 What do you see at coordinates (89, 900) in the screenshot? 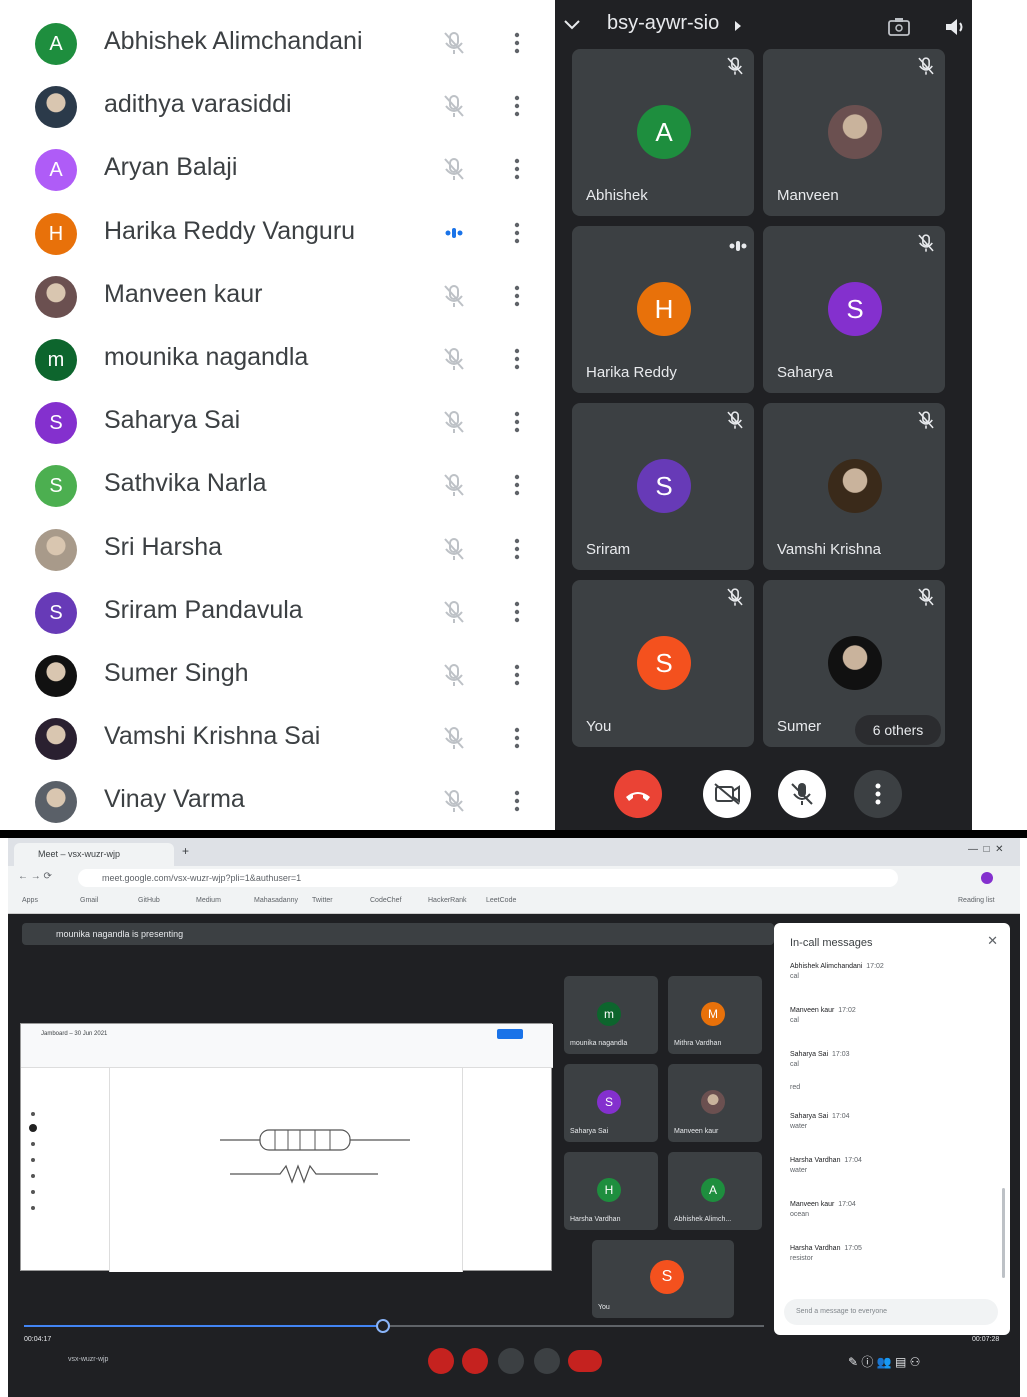
I see `bookmark-item: Gmail` at bounding box center [89, 900].